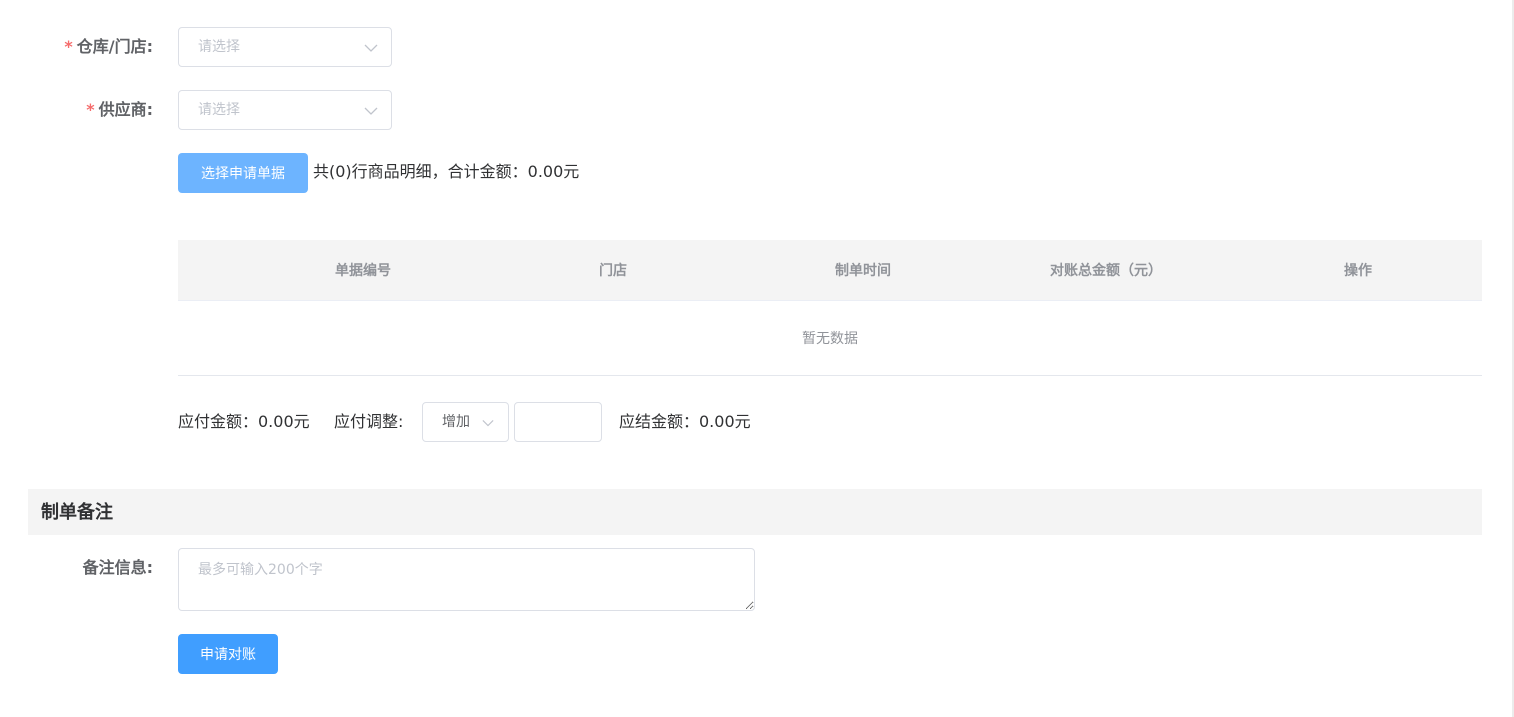  What do you see at coordinates (830, 270) in the screenshot?
I see `table-header: 单据编号 门店 制单时间 对账总金额（元） 操作` at bounding box center [830, 270].